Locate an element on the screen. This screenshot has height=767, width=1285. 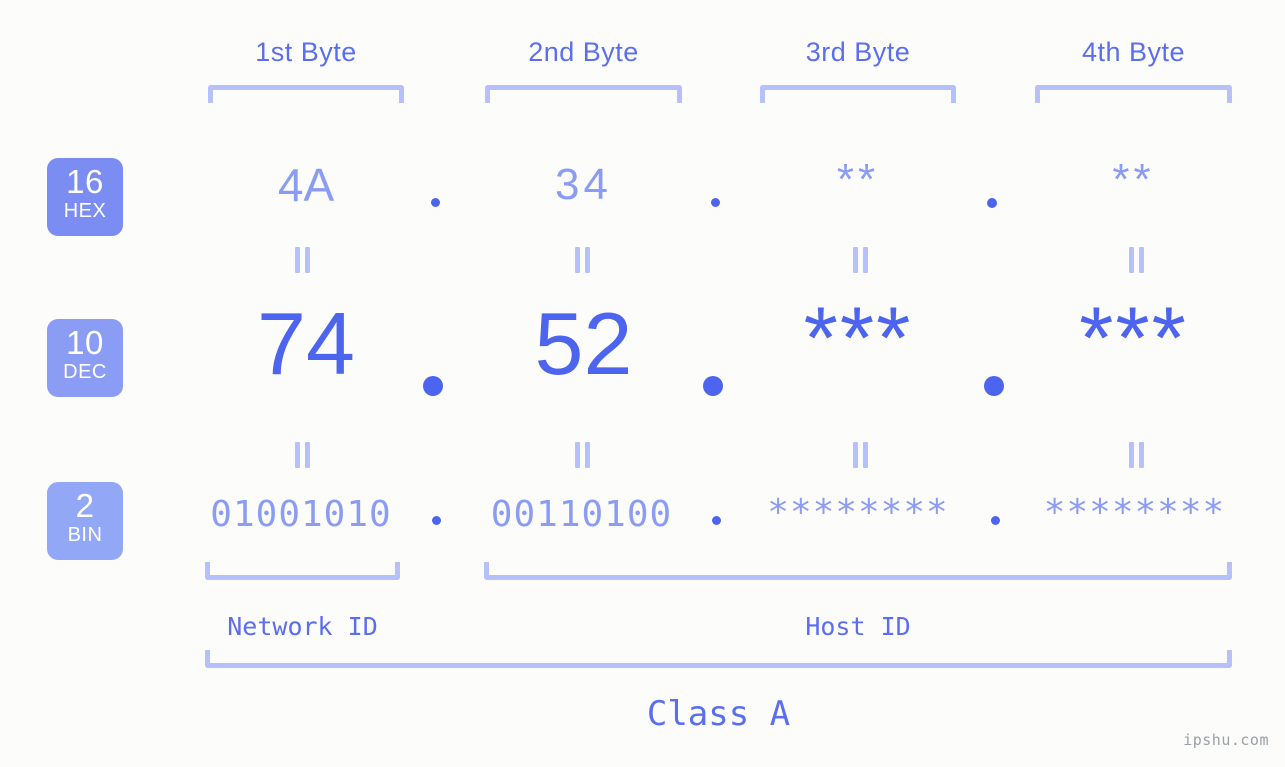
base-badge-hex-number: 16 is located at coordinates (85, 181).